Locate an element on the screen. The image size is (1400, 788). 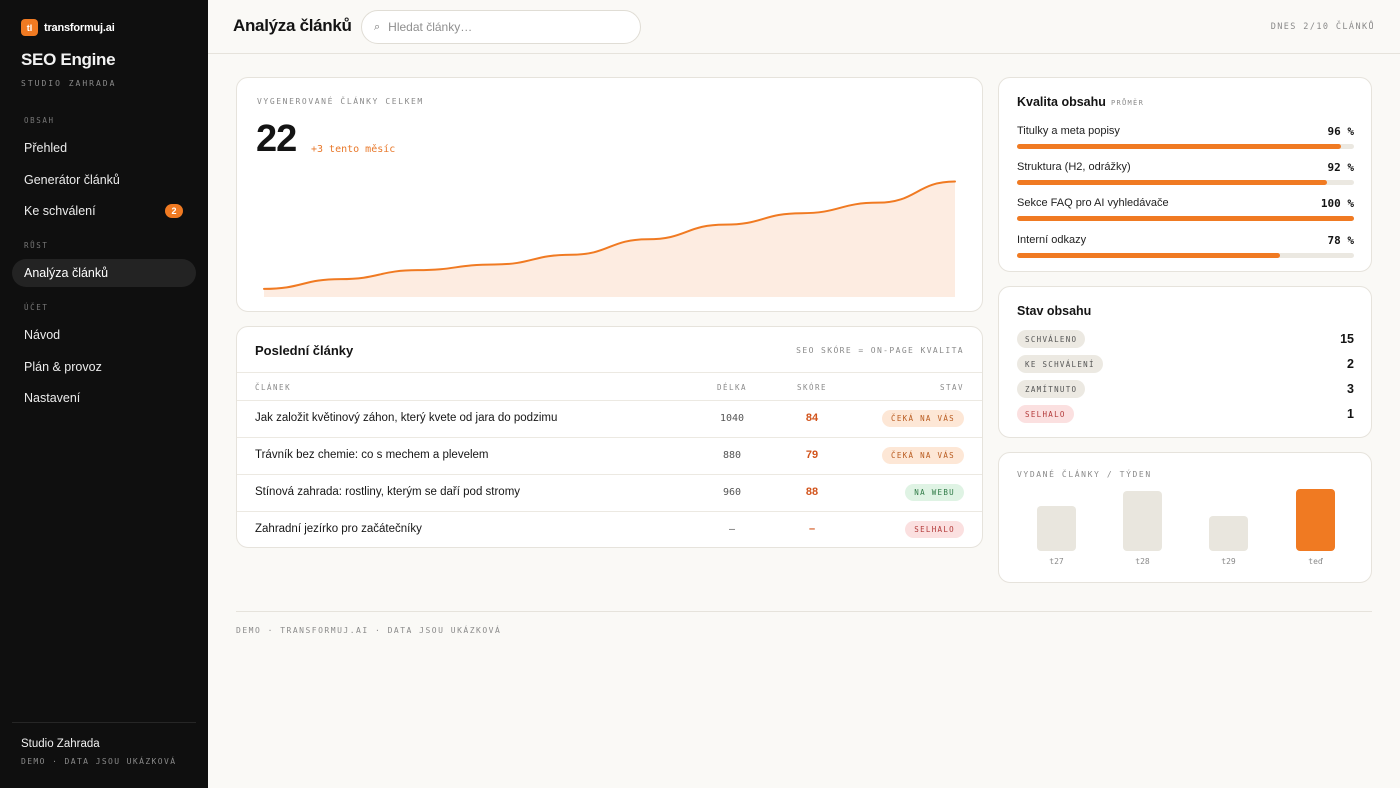
status-badge: NA WEBU is located at coordinates (934, 492).